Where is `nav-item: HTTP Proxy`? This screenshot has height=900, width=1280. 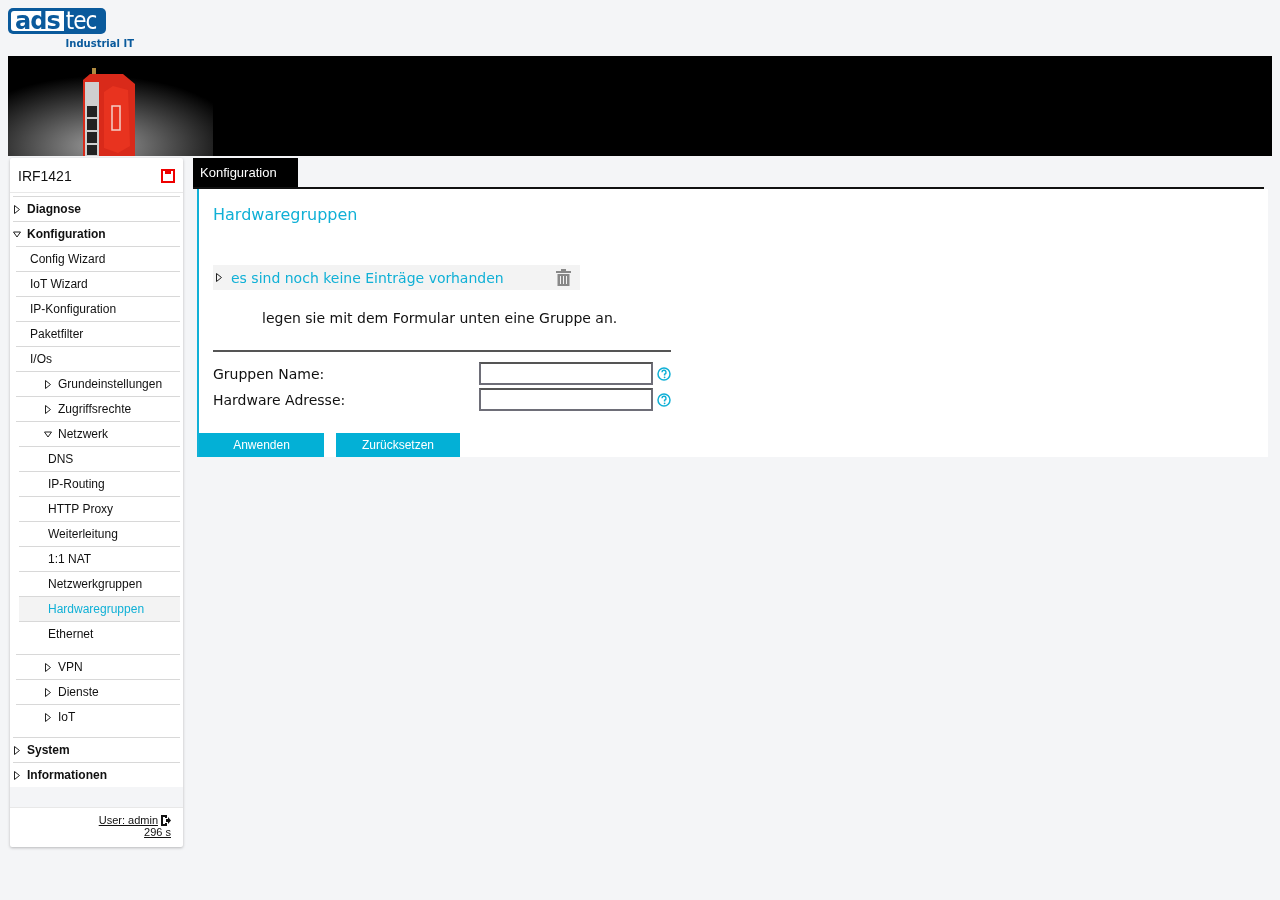
nav-item: HTTP Proxy is located at coordinates (99, 508).